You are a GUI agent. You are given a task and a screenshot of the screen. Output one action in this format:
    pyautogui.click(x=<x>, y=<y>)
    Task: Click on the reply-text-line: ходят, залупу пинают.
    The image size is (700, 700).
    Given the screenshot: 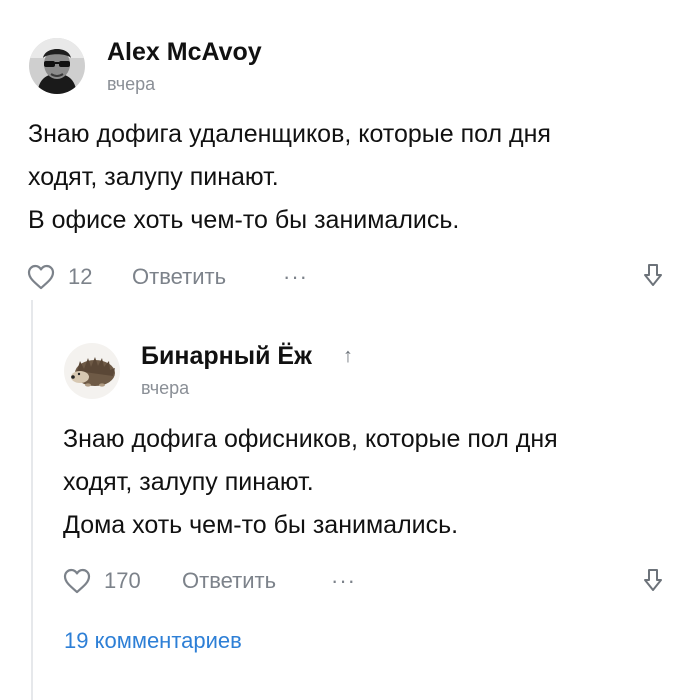 What is the action you would take?
    pyautogui.click(x=188, y=482)
    